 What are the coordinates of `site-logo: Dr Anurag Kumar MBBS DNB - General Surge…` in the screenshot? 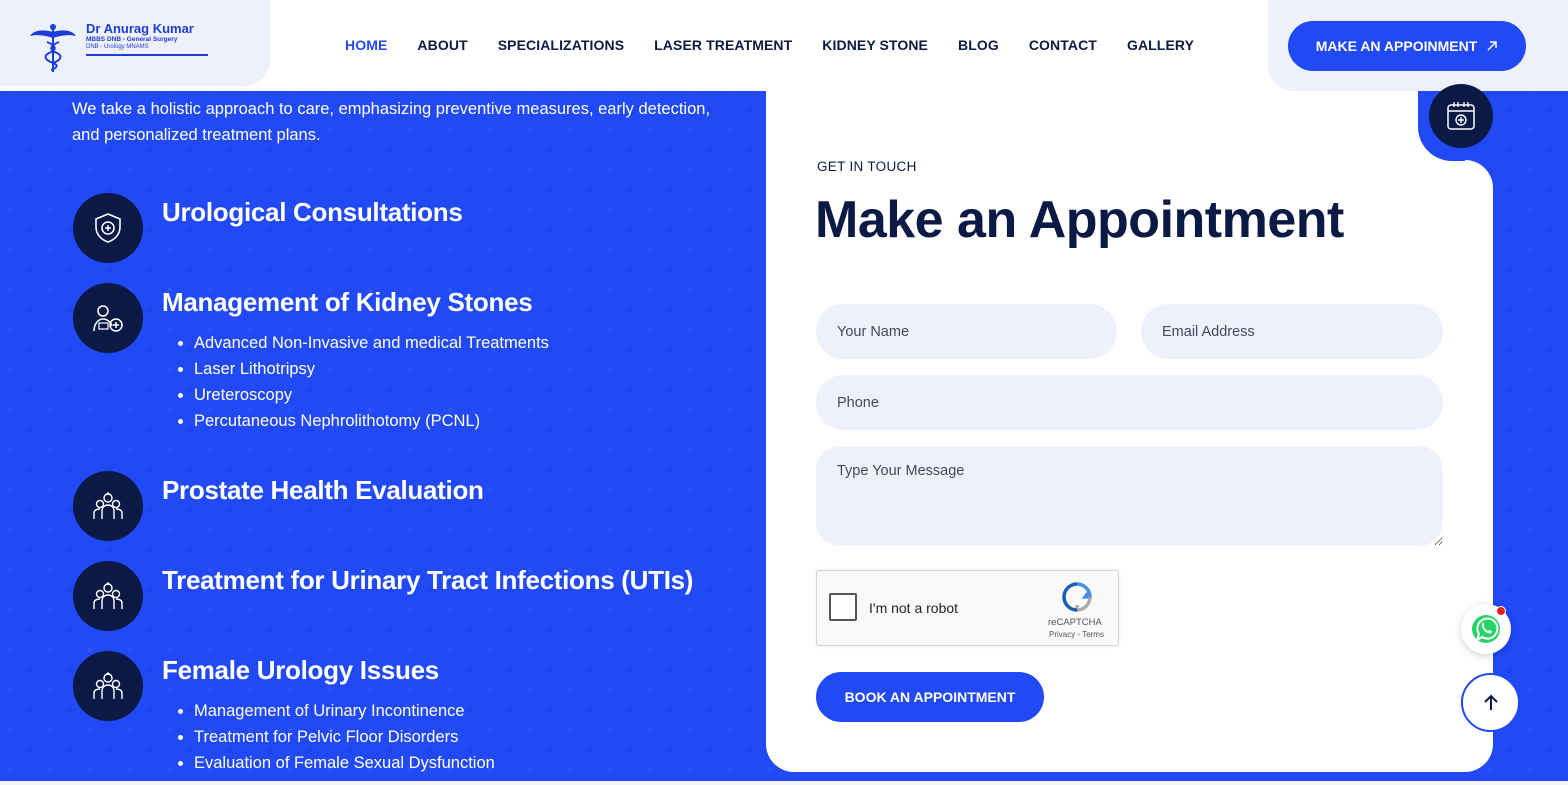 It's located at (120, 46).